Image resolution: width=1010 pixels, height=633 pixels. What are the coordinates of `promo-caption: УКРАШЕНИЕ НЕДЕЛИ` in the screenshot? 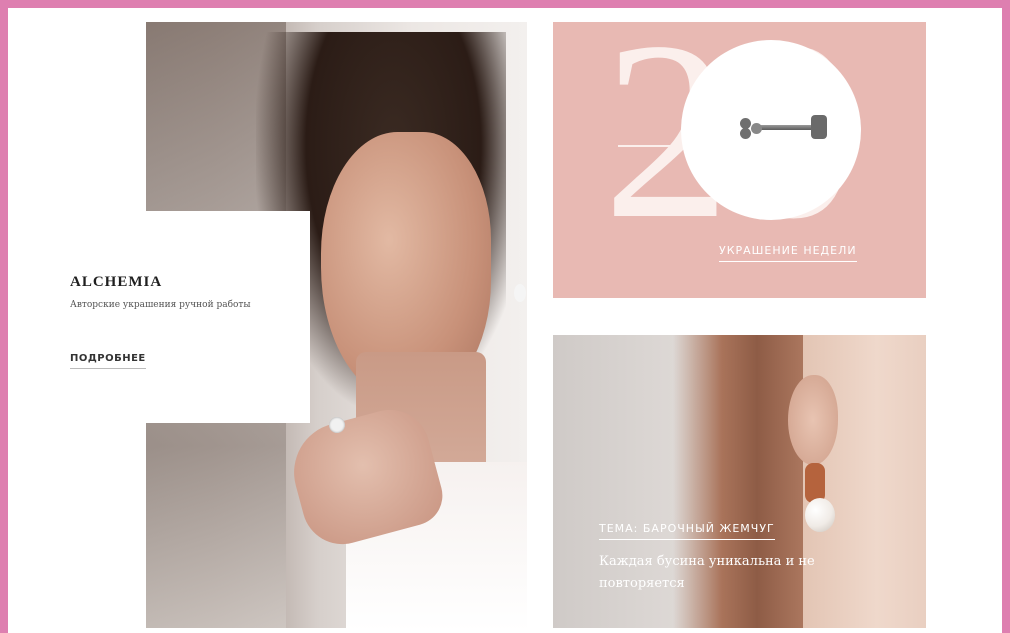 It's located at (788, 253).